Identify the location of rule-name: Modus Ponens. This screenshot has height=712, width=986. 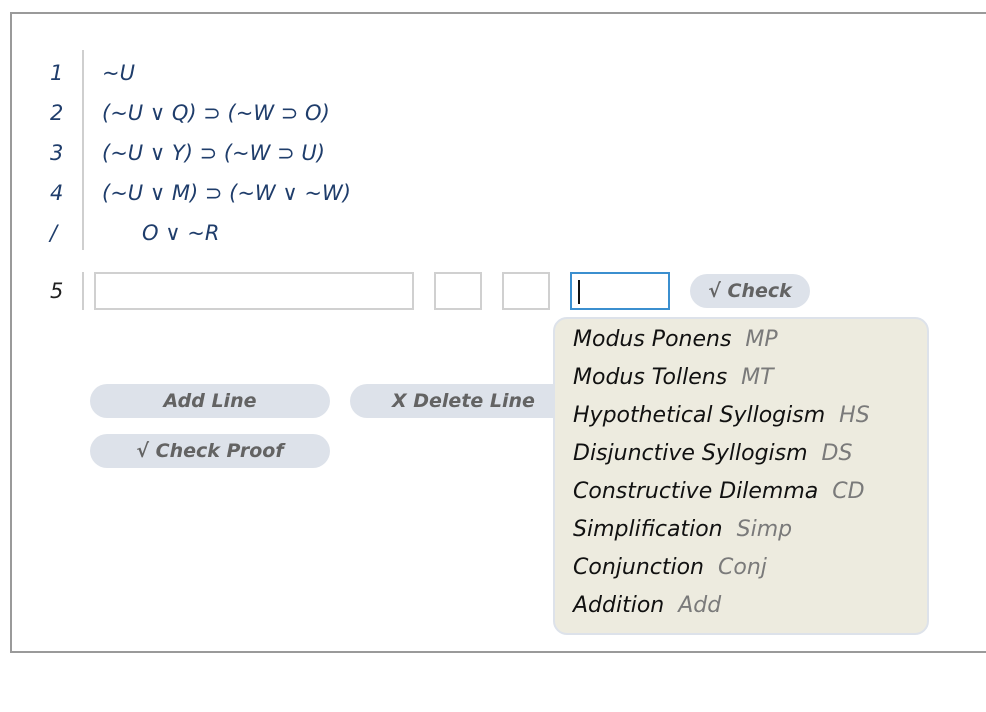
(652, 339).